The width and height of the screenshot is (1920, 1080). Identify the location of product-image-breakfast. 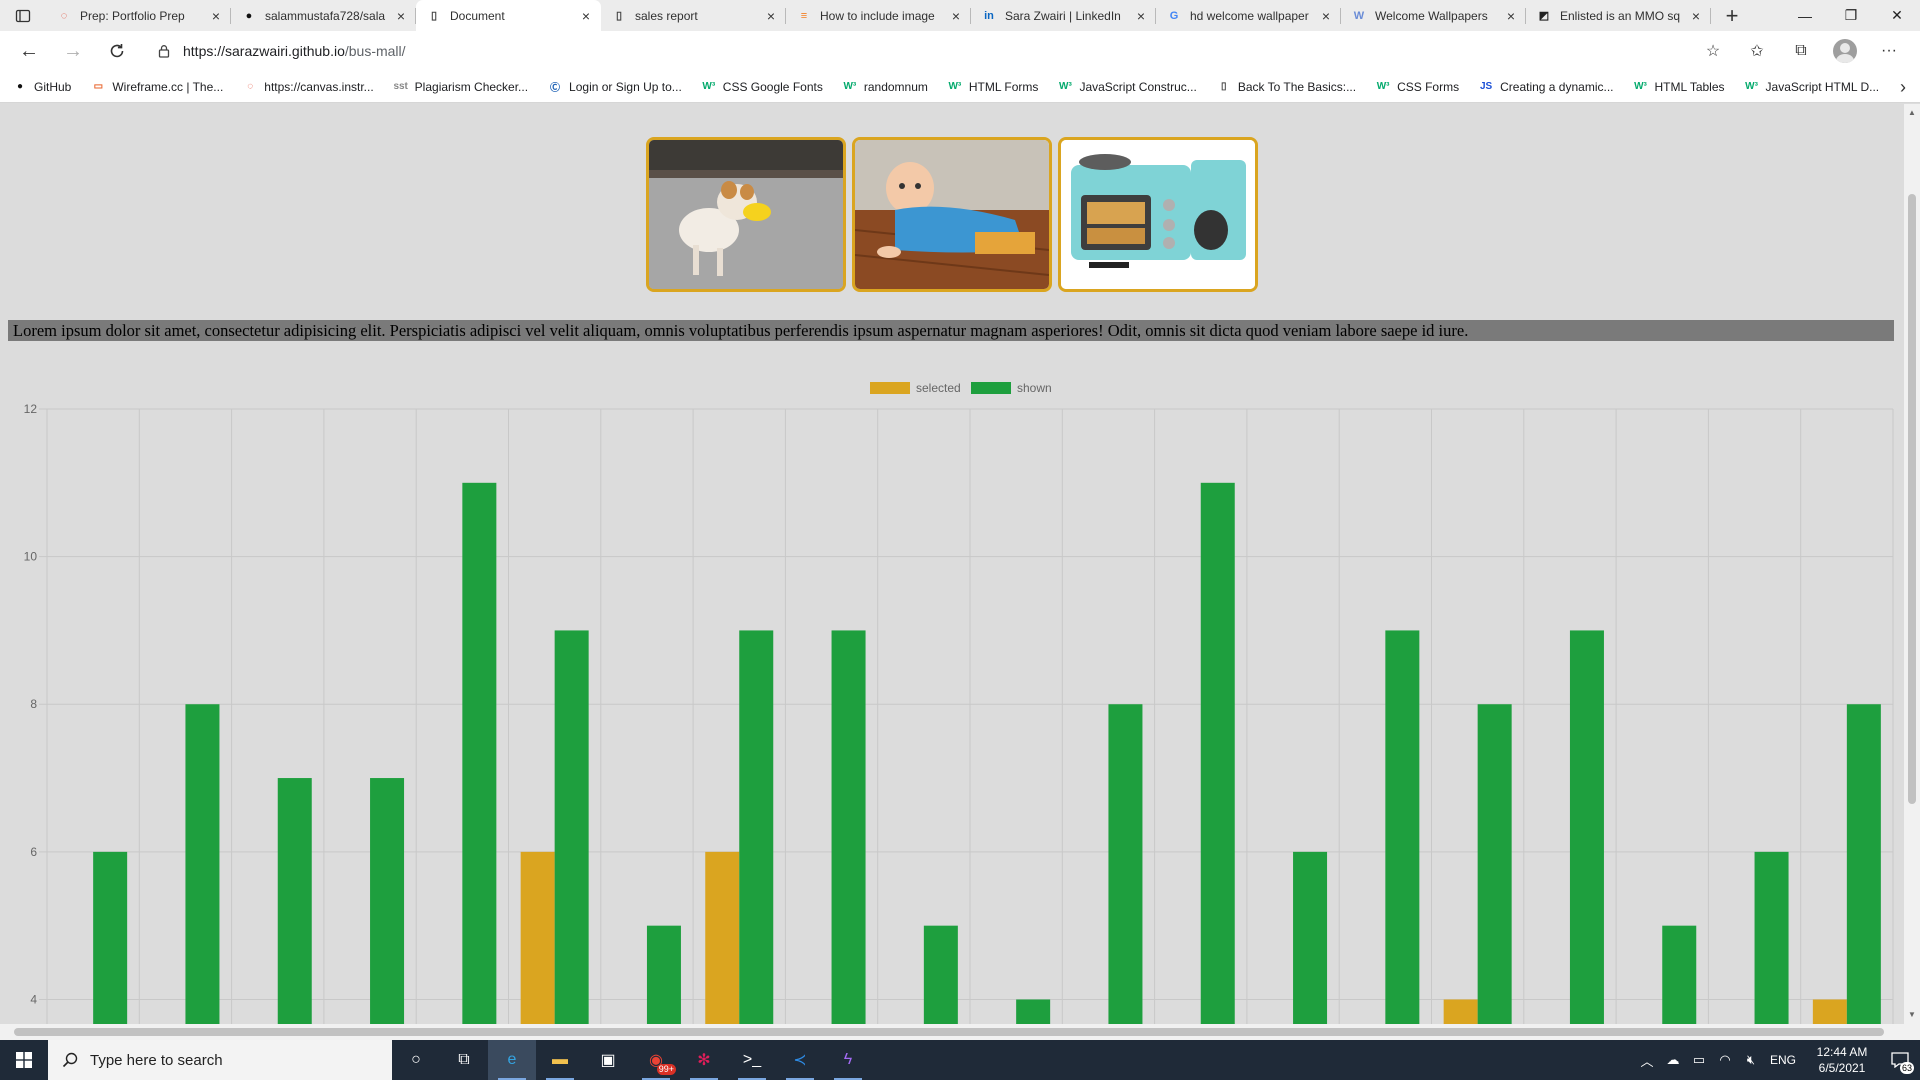
(1158, 214).